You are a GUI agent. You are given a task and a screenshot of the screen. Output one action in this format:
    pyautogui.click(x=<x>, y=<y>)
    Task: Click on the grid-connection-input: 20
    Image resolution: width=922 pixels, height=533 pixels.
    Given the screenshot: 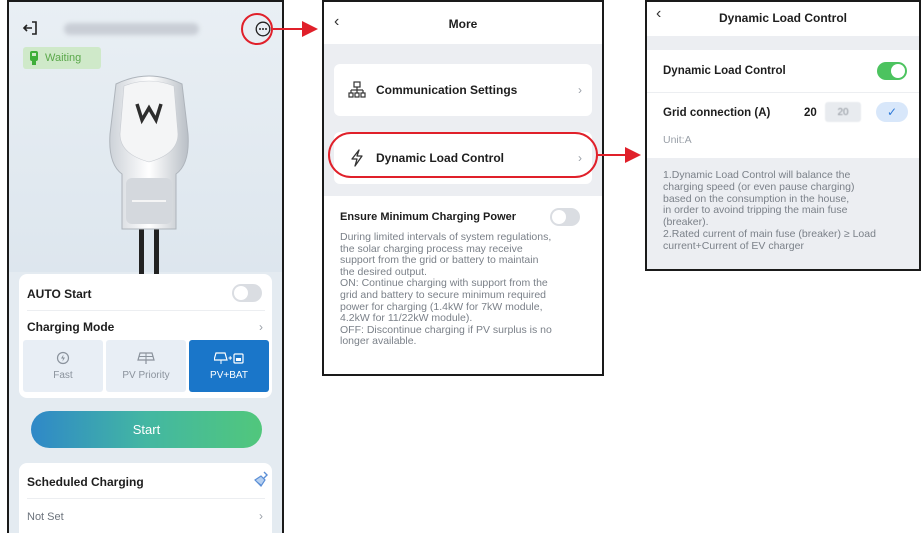 What is the action you would take?
    pyautogui.click(x=843, y=112)
    